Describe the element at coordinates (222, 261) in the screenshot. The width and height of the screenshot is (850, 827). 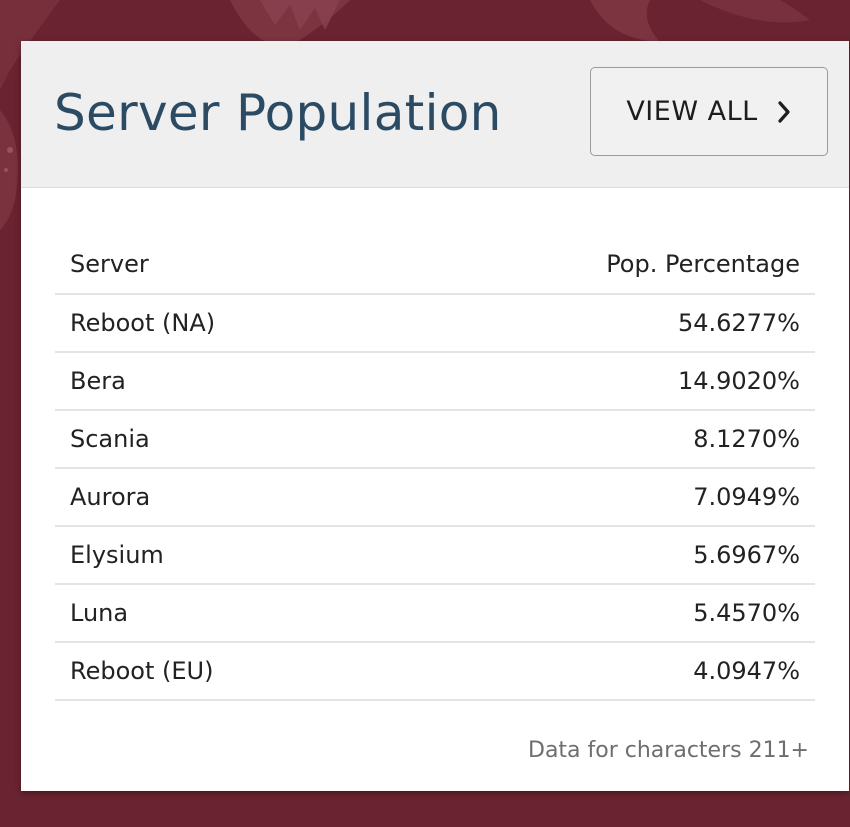
I see `column-header-server: Server` at that location.